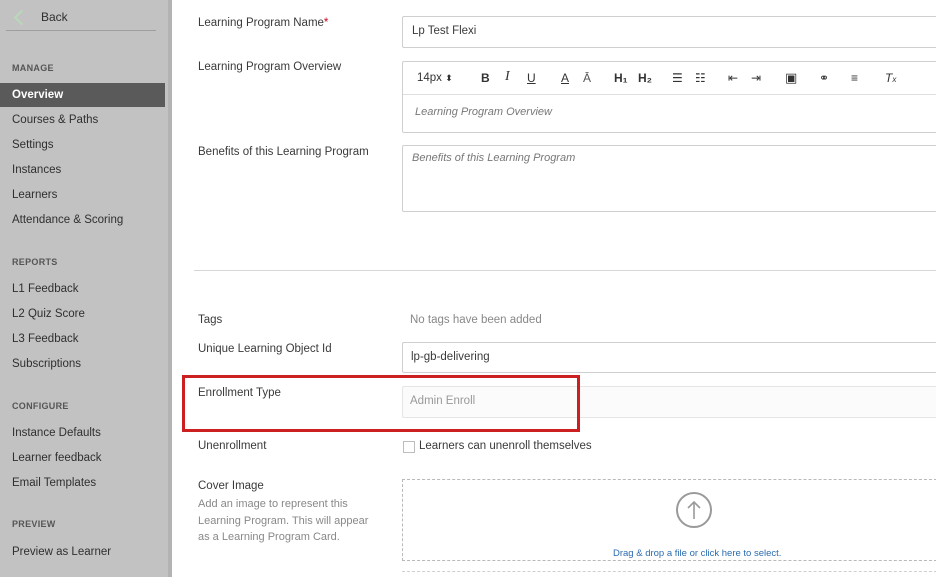  What do you see at coordinates (57, 458) in the screenshot?
I see `sidebar-item-learner-feedback: Learner feedback` at bounding box center [57, 458].